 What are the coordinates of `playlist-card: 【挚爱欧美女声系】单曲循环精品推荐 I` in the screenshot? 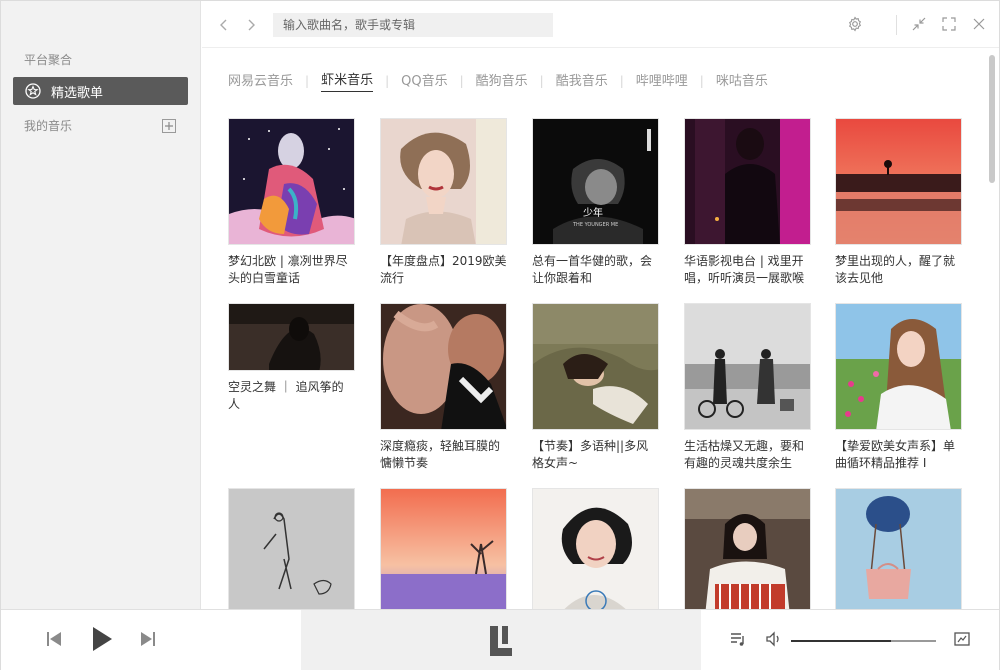 It's located at (898, 387).